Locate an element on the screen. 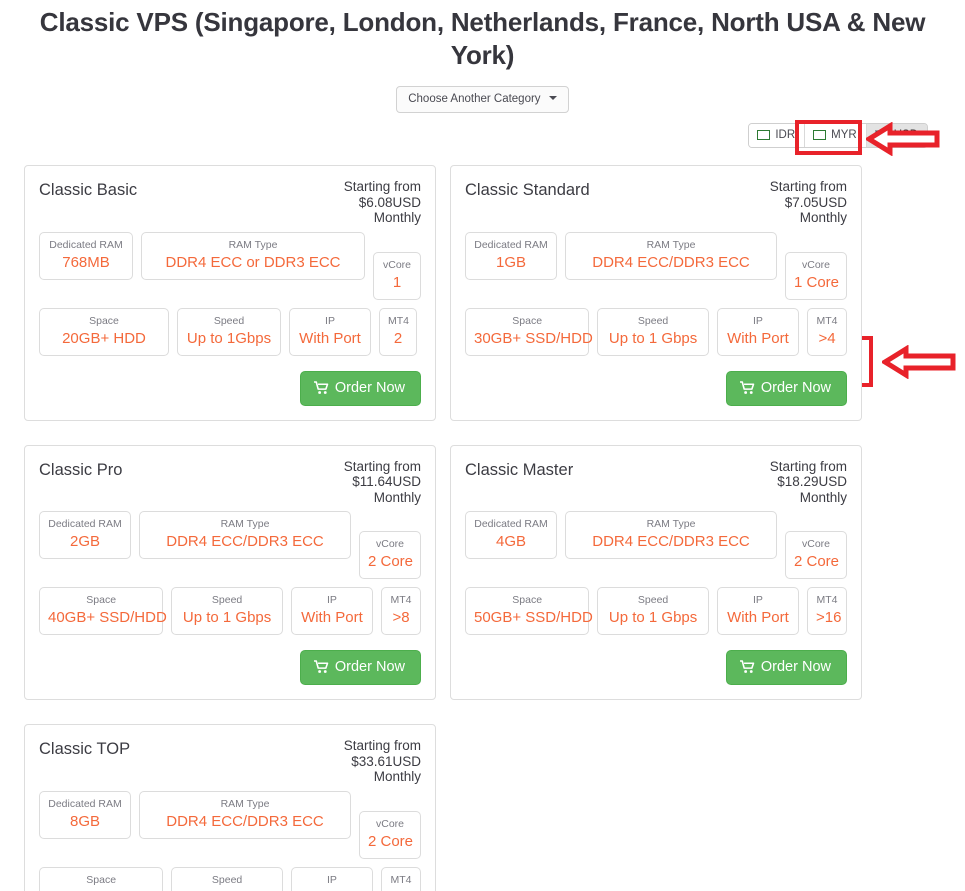  spec-label: Space is located at coordinates (101, 600).